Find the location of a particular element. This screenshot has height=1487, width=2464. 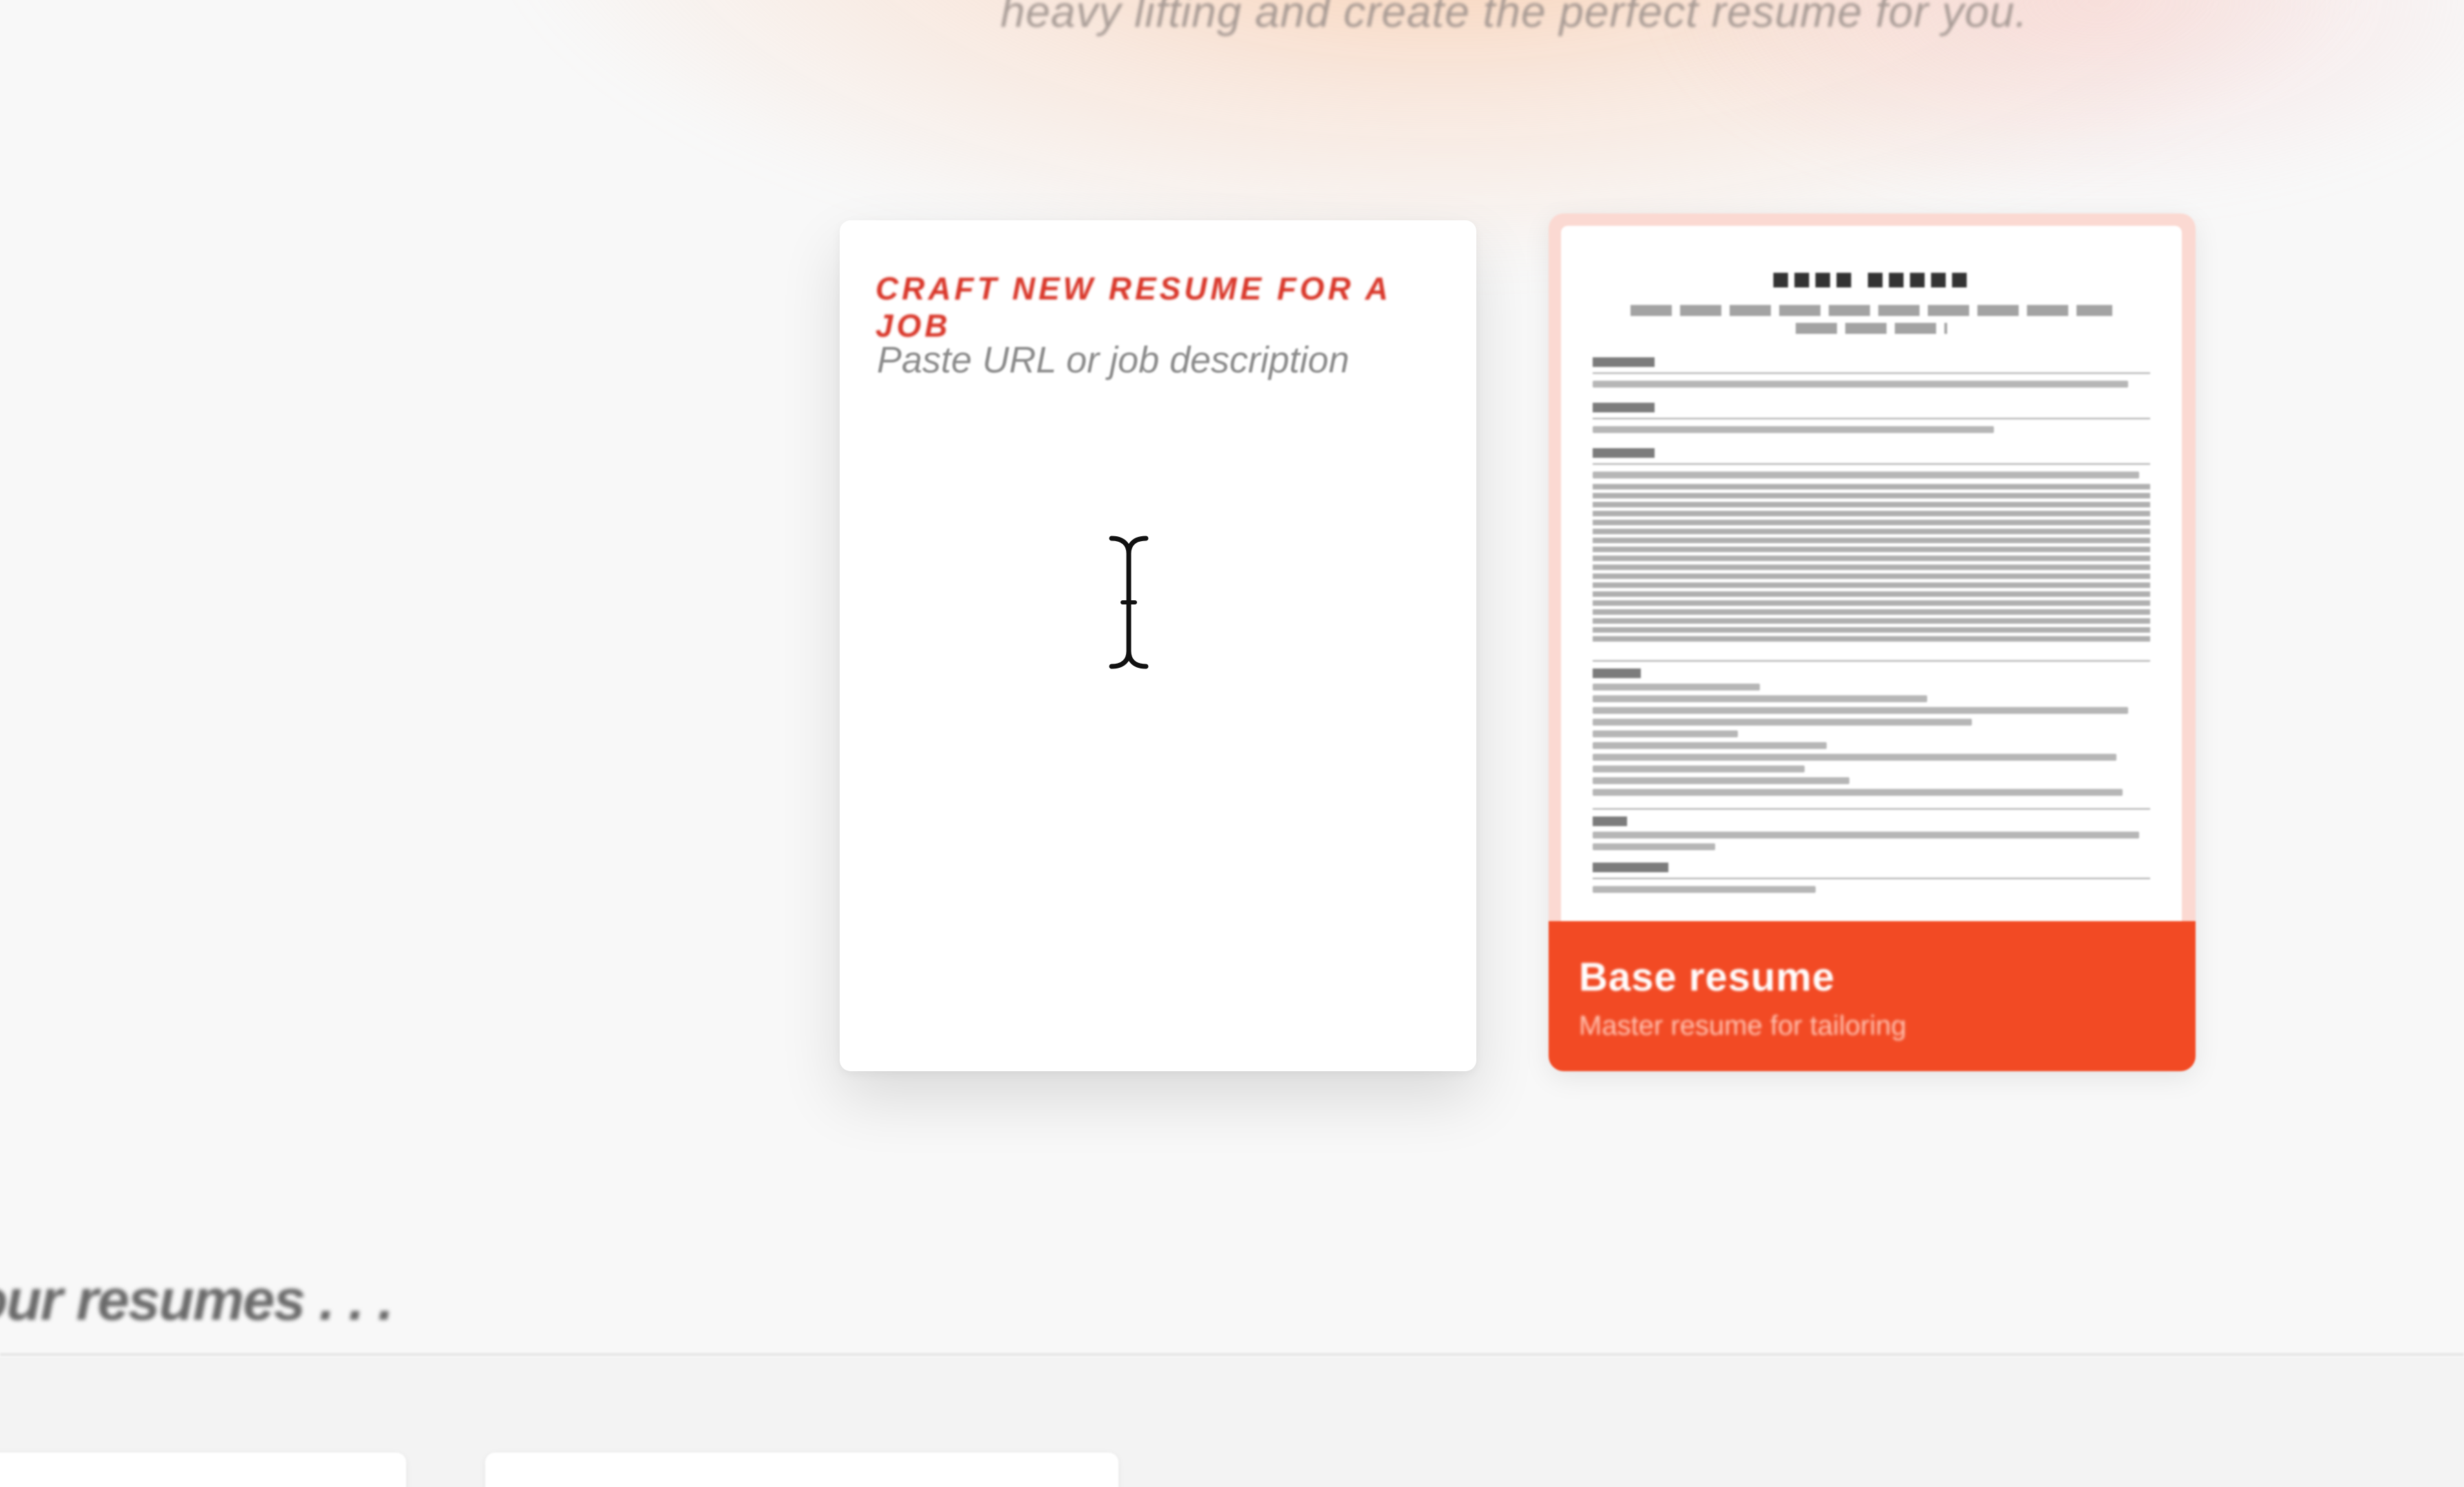

your-resumes-heading: our resumes . . . is located at coordinates (197, 1299).